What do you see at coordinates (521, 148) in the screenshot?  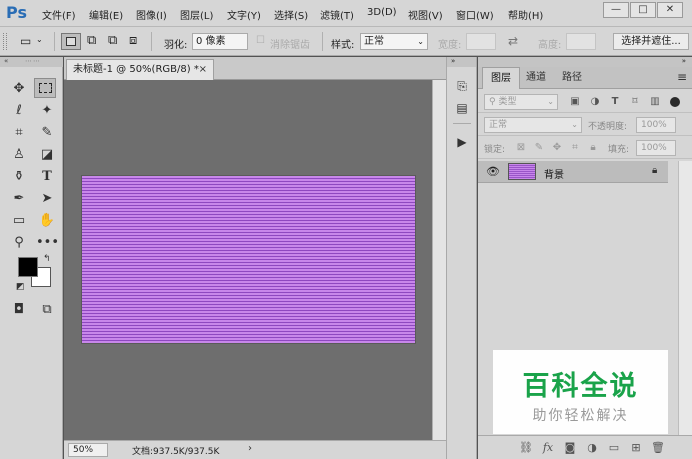 I see `lock-transparent-icon: ⊠` at bounding box center [521, 148].